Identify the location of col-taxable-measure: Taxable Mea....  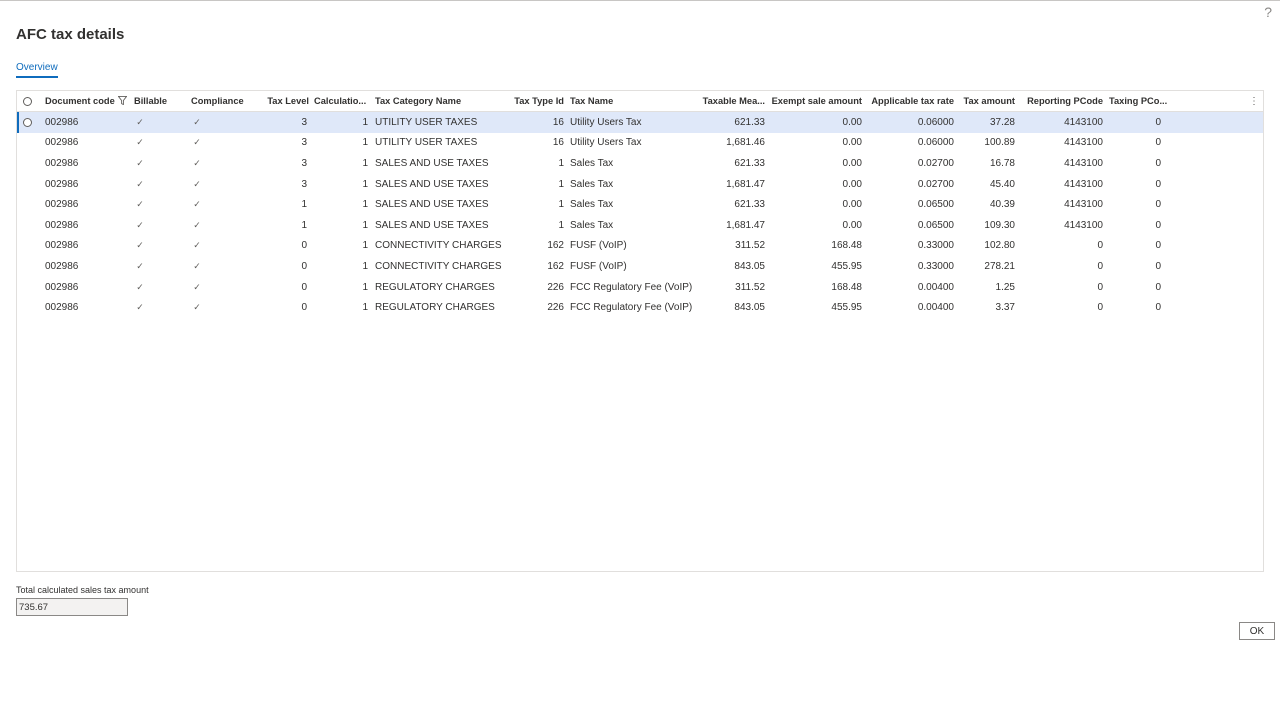
(732, 101).